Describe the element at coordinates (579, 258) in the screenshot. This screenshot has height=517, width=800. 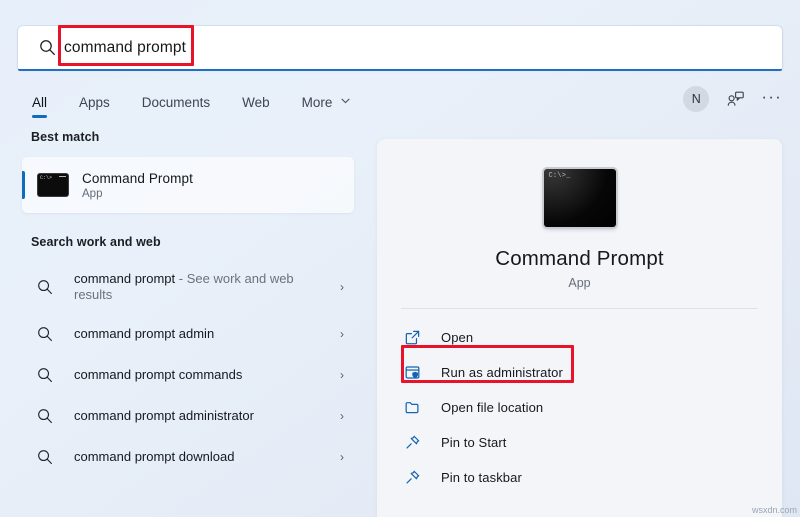
I see `page-title: Command Prompt` at that location.